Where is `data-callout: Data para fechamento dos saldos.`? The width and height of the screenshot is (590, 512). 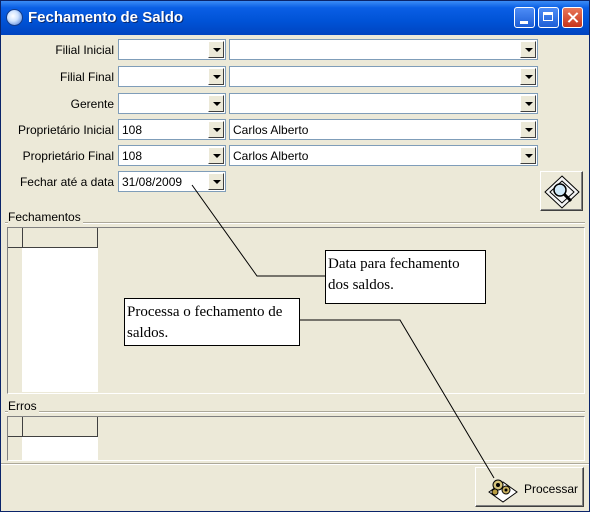
data-callout: Data para fechamento dos saldos. is located at coordinates (405, 277).